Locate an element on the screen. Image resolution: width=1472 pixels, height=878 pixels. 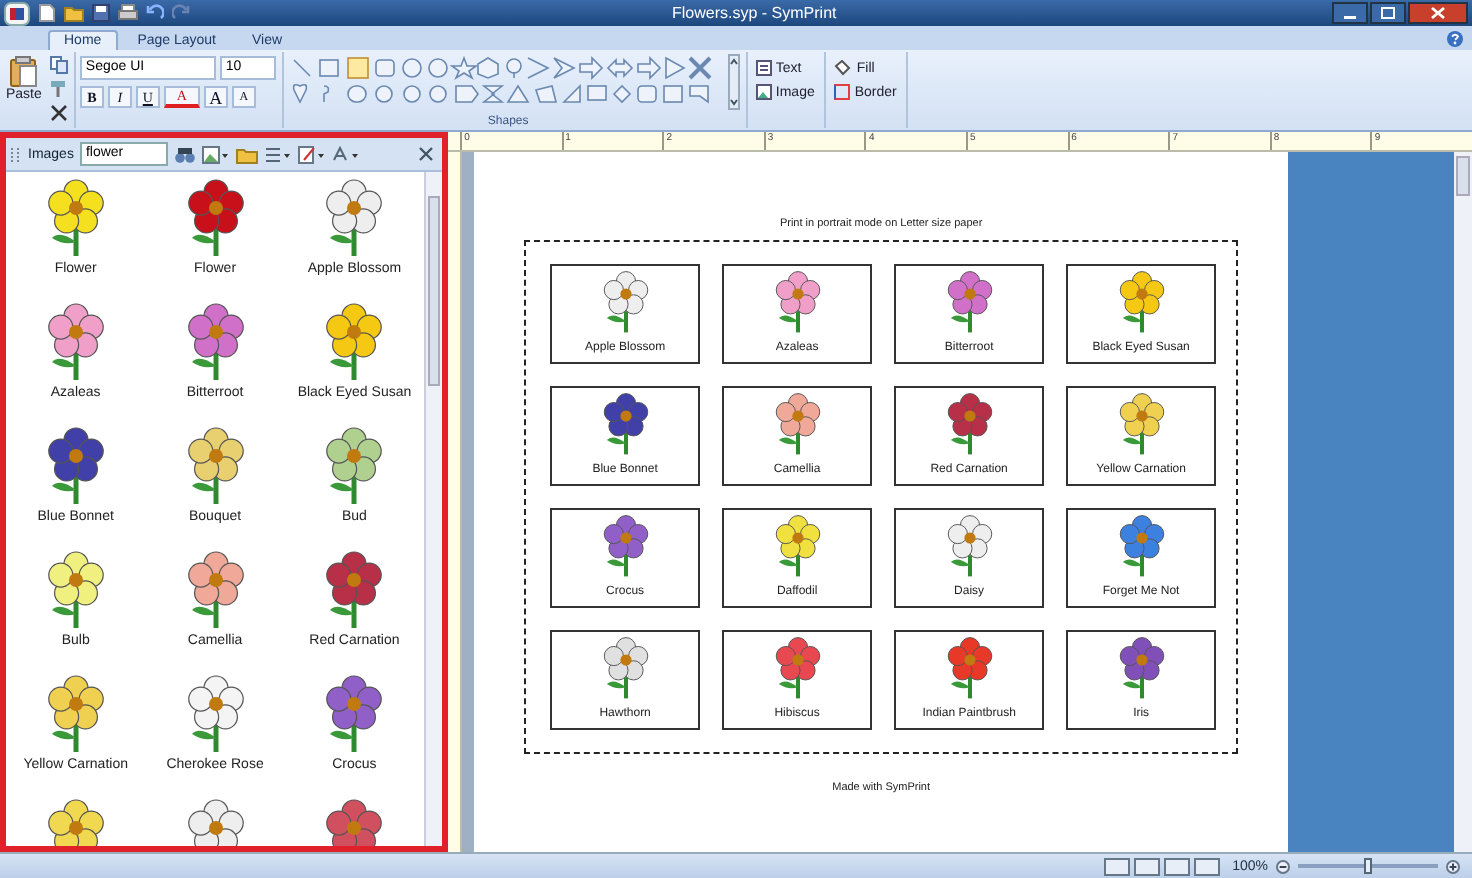
picture-icon is located at coordinates (763, 92).